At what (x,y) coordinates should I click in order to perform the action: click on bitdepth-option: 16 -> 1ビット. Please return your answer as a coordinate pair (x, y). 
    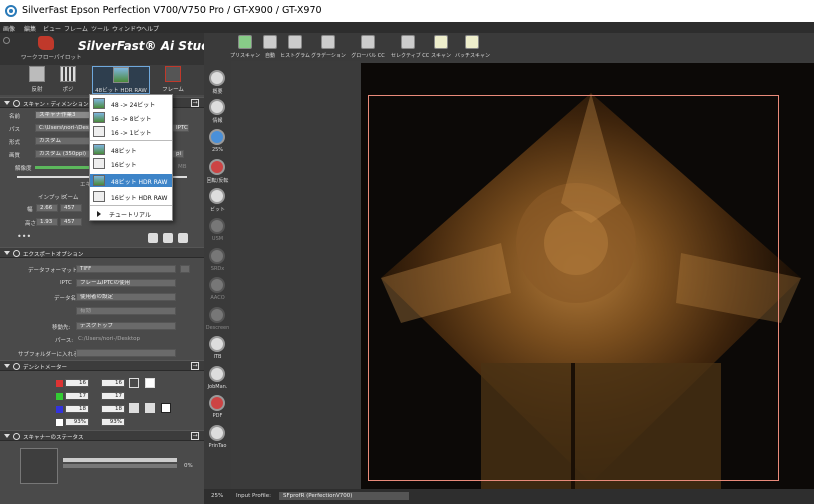
    Looking at the image, I should click on (131, 131).